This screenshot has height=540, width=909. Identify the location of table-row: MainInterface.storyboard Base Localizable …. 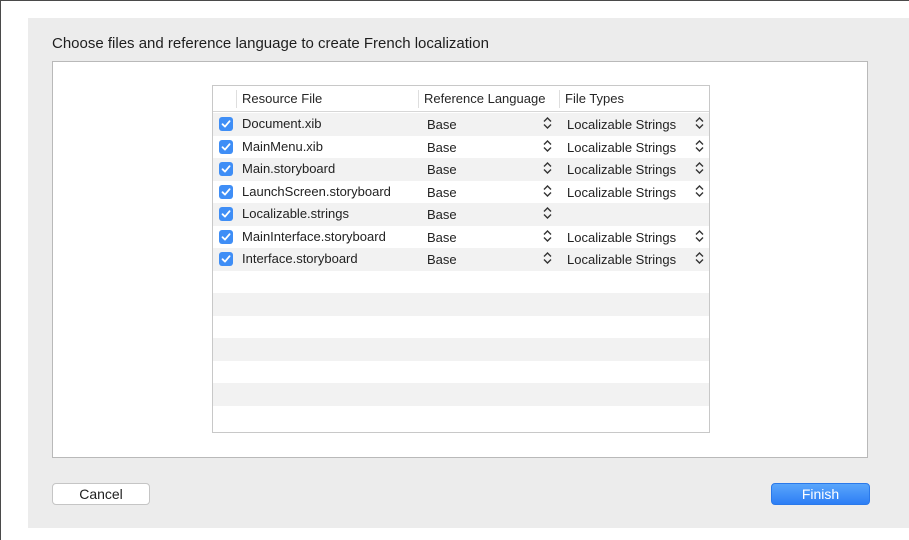
(461, 236).